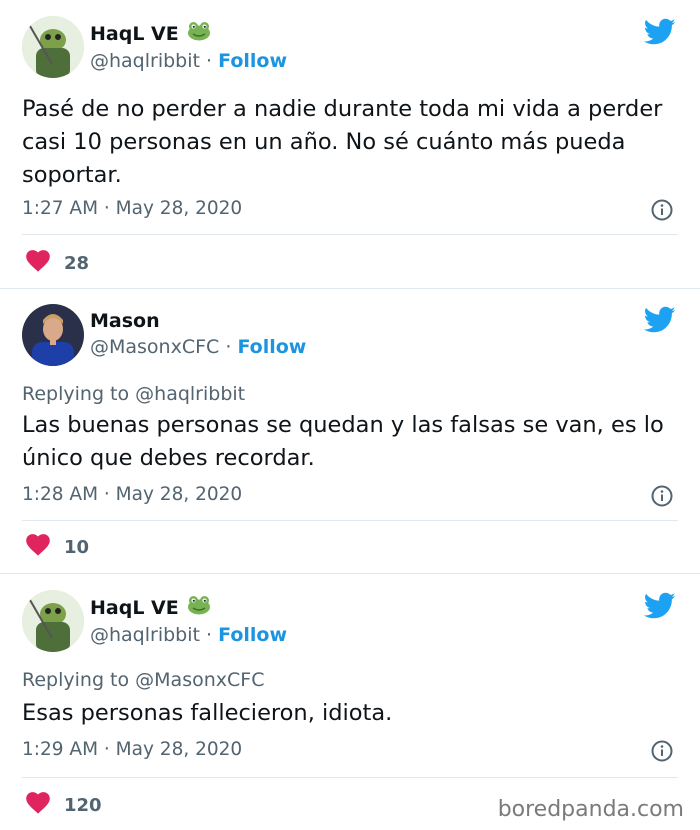 The image size is (700, 830). Describe the element at coordinates (77, 547) in the screenshot. I see `like-count: 10` at that location.